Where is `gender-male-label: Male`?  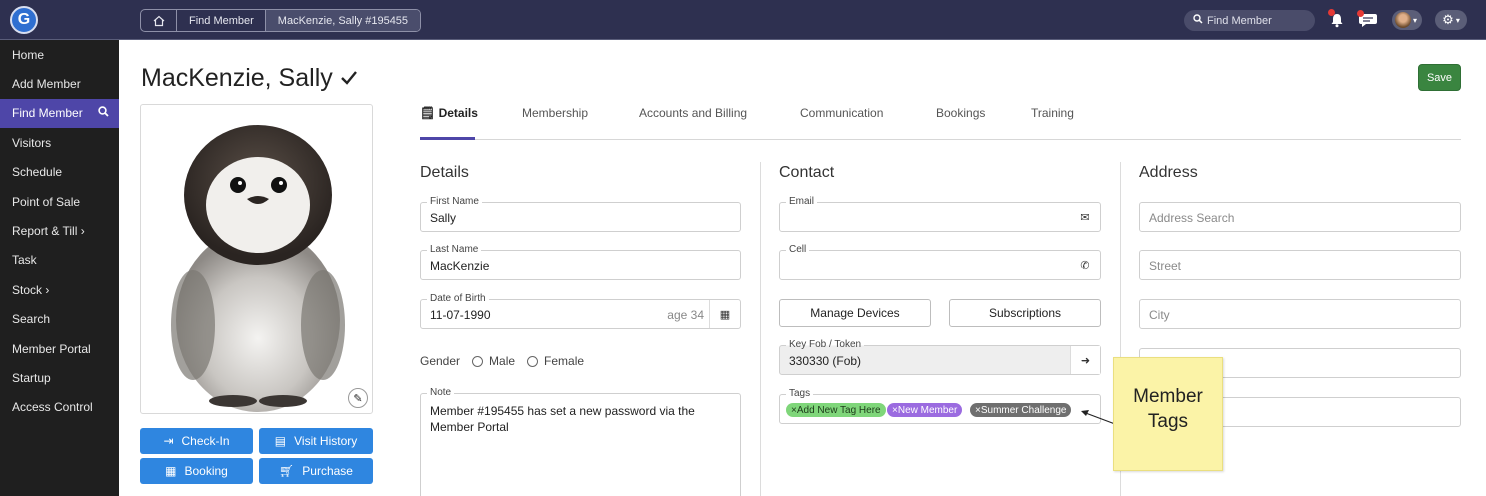
gender-male-label: Male is located at coordinates (502, 361).